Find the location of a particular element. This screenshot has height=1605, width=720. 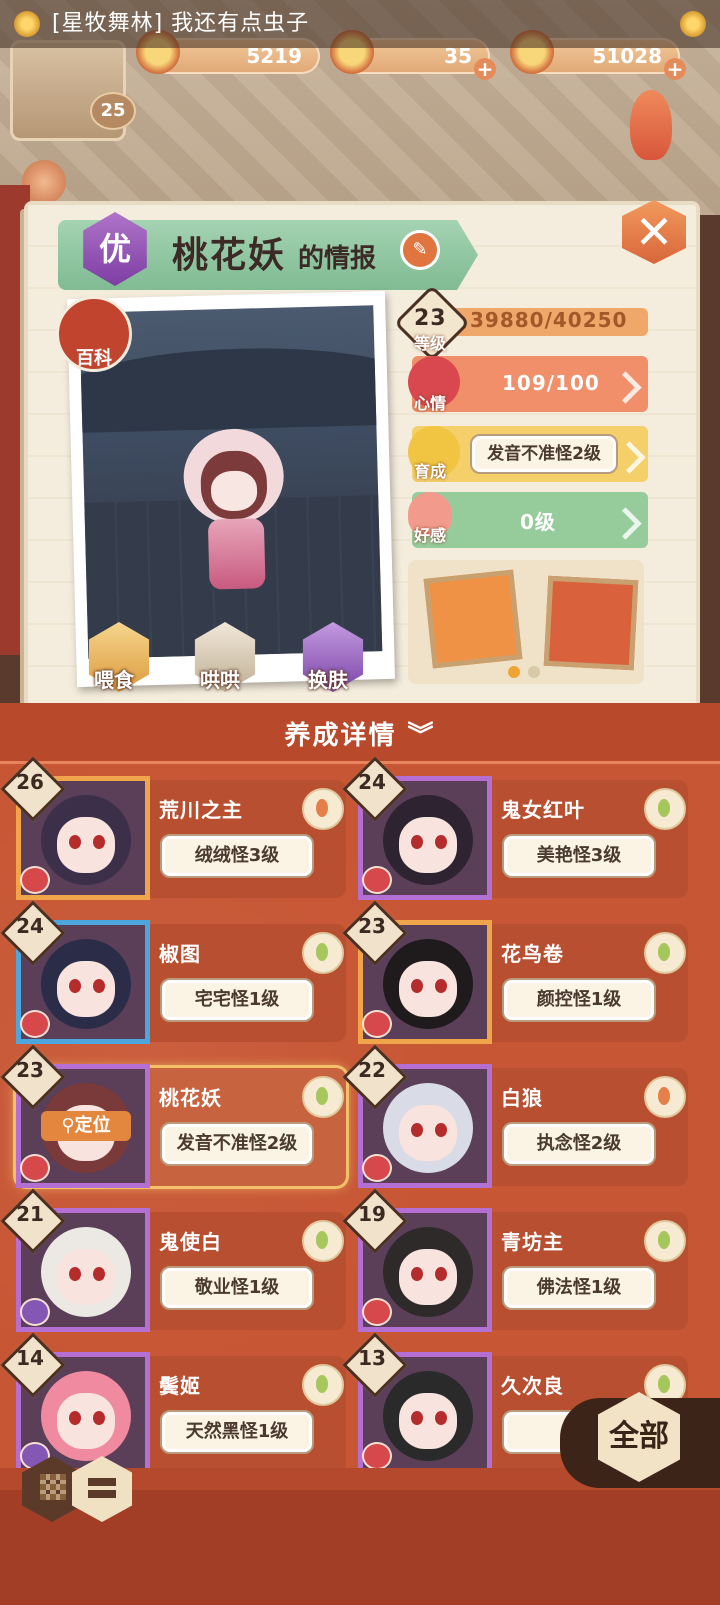

close-icon: ✕ is located at coordinates (654, 232).